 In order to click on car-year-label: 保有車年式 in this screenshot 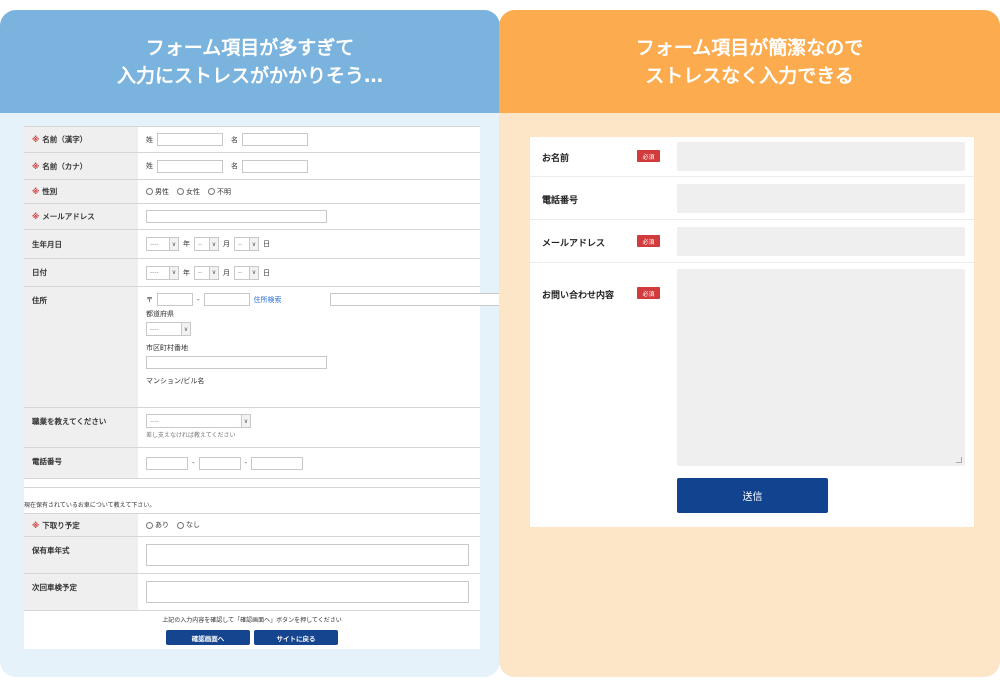, I will do `click(51, 550)`.